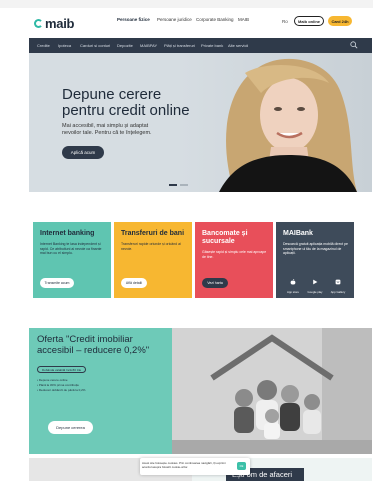  I want to click on subnav-item-plati: Plăți și transferuri, so click(179, 45).